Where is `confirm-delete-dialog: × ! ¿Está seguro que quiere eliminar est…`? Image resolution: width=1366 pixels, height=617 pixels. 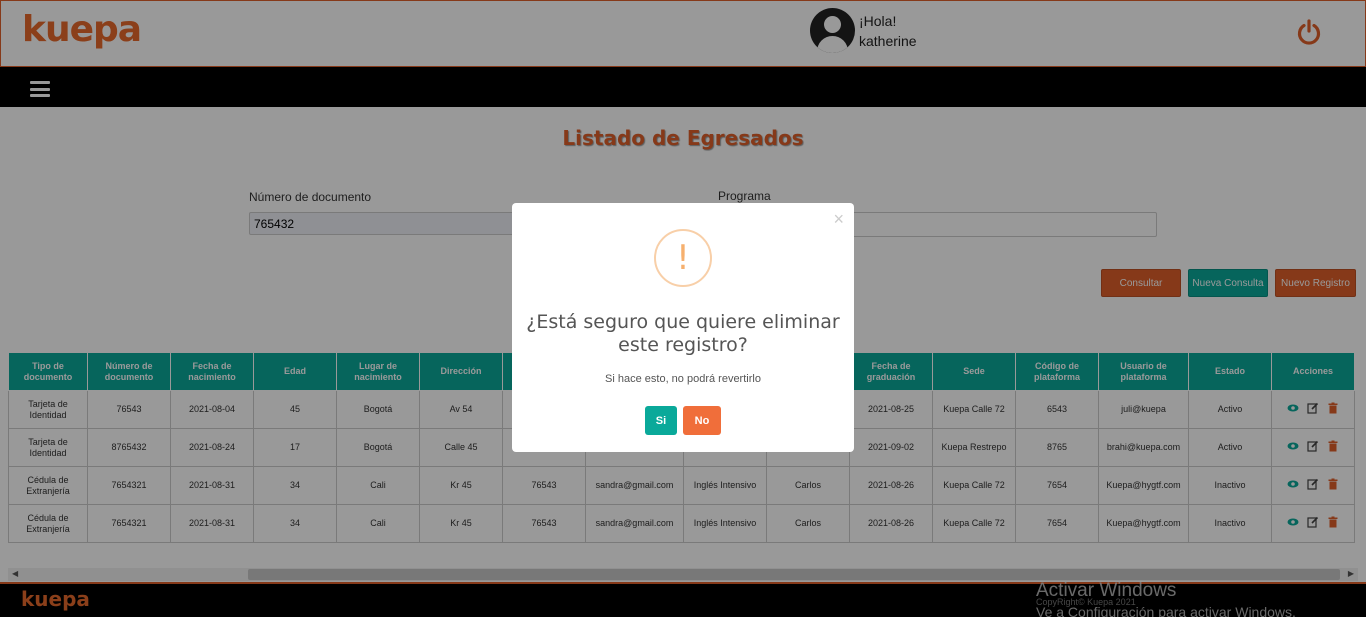 confirm-delete-dialog: × ! ¿Está seguro que quiere eliminar est… is located at coordinates (683, 327).